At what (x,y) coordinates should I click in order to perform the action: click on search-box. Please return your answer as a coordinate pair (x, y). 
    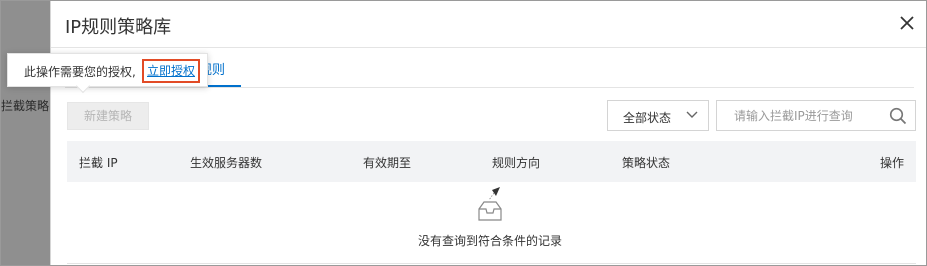
    Looking at the image, I should click on (816, 115).